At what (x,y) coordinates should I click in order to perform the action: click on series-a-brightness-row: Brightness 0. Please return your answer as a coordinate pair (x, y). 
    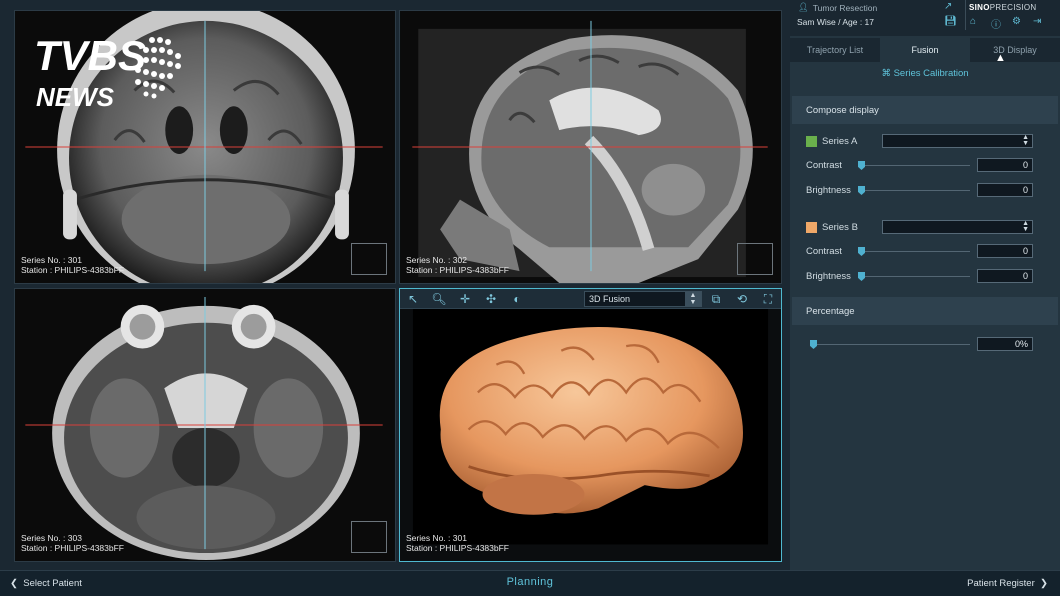
    Looking at the image, I should click on (920, 191).